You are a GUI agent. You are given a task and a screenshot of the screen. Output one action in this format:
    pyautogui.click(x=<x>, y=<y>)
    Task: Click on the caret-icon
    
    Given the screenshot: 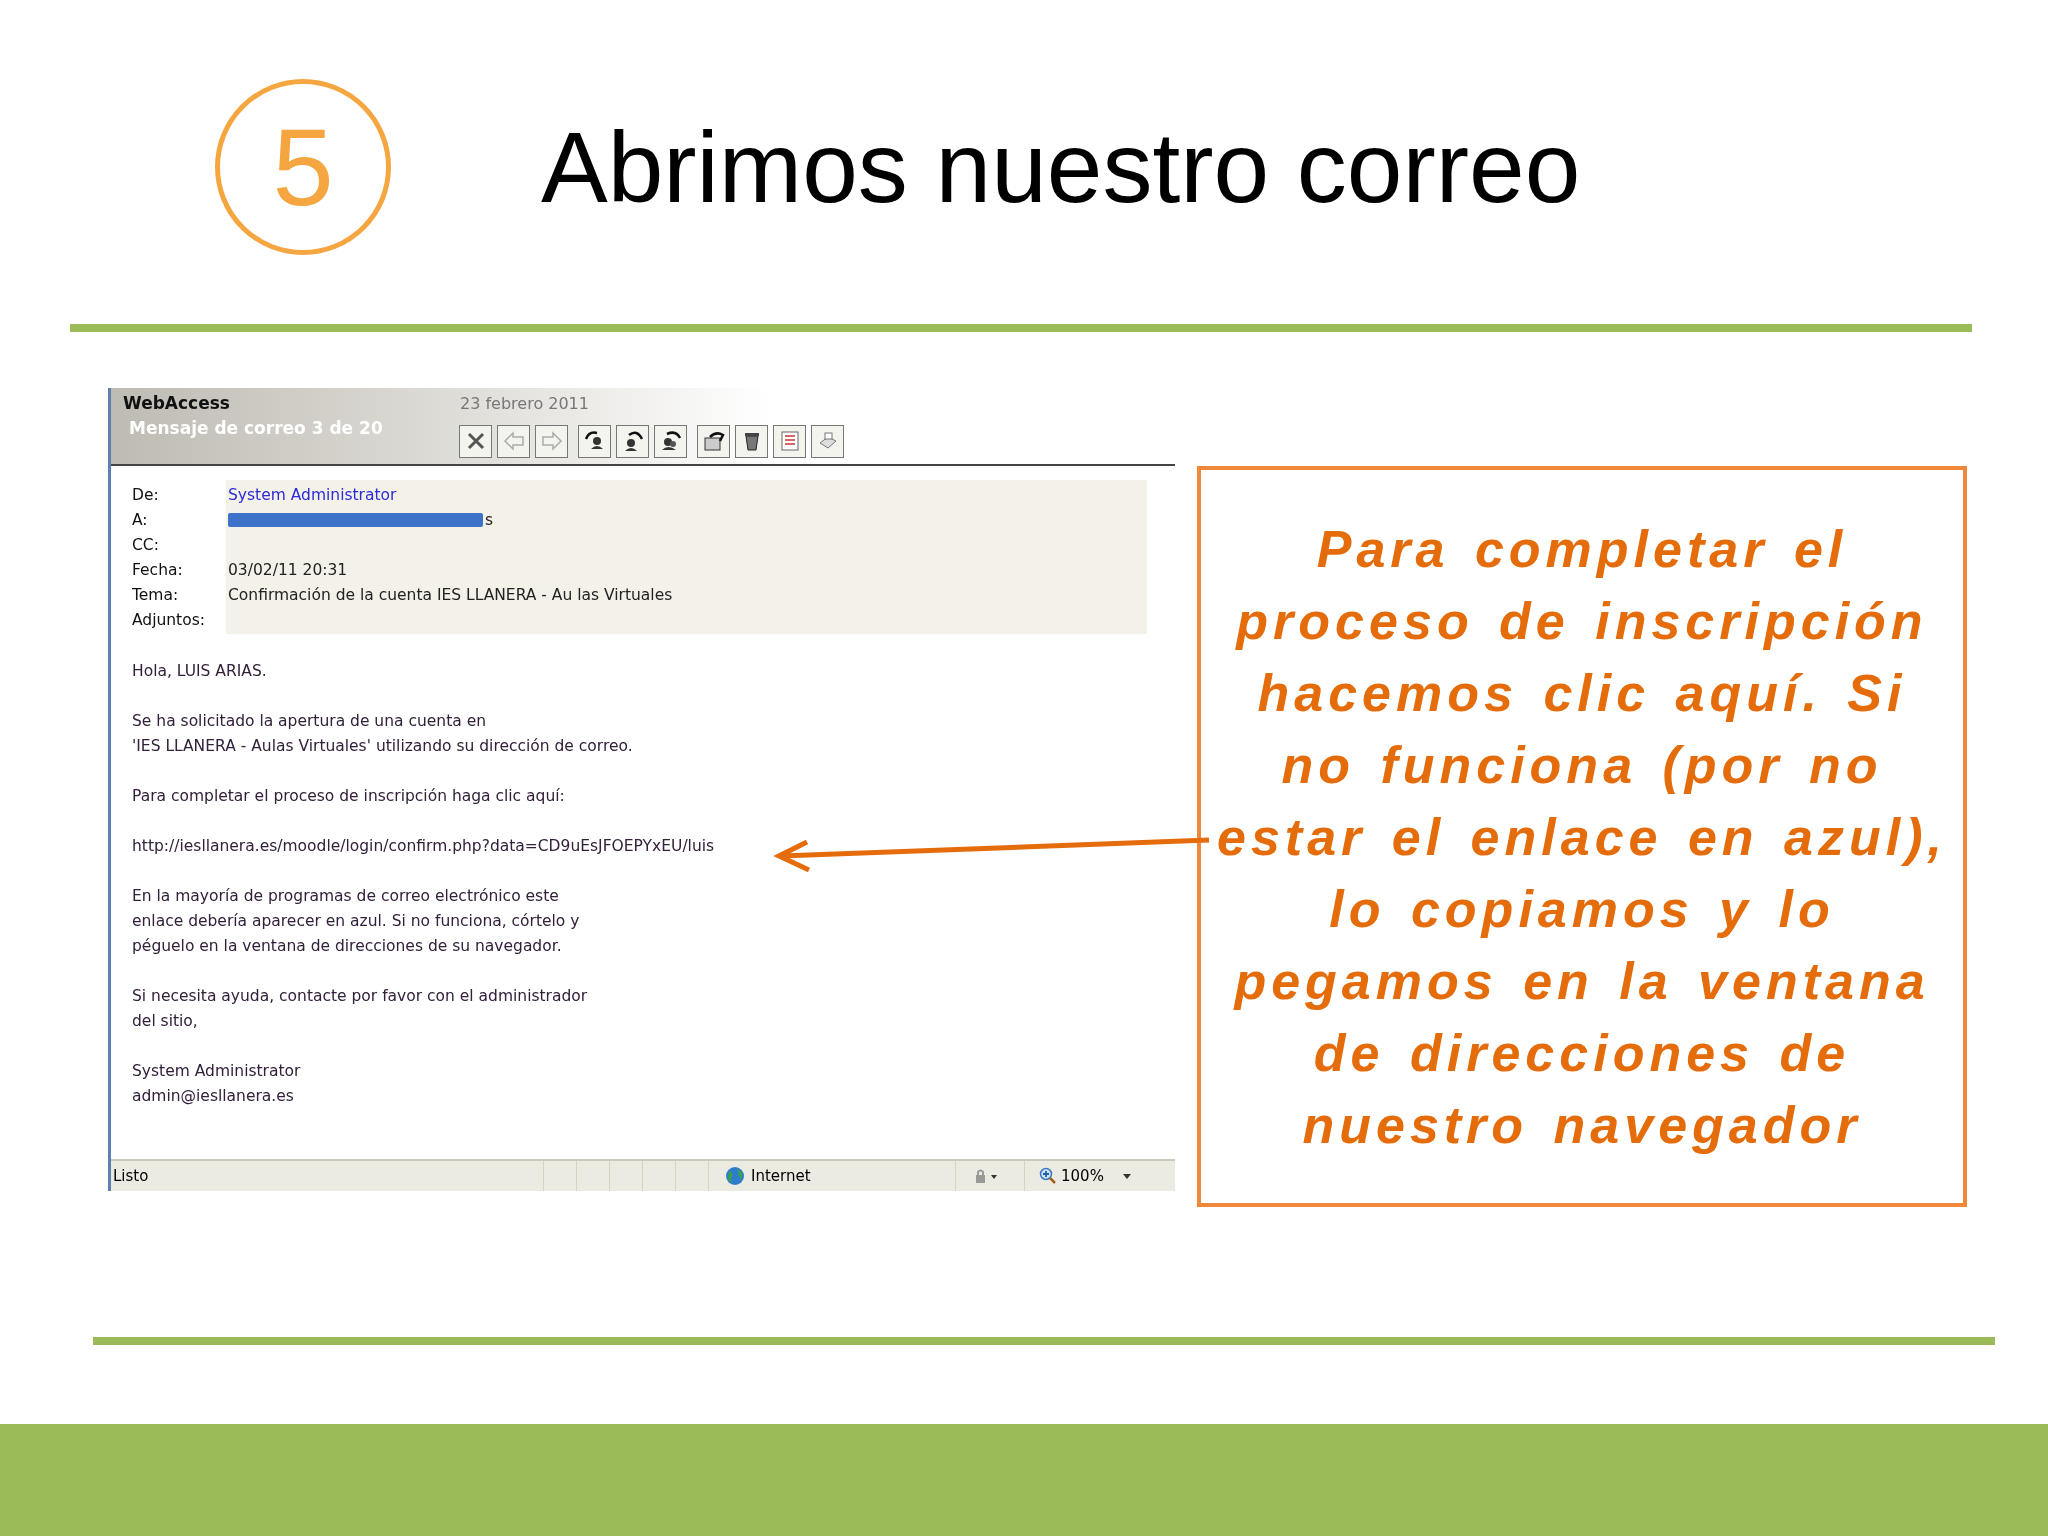 What is the action you would take?
    pyautogui.click(x=1126, y=1176)
    